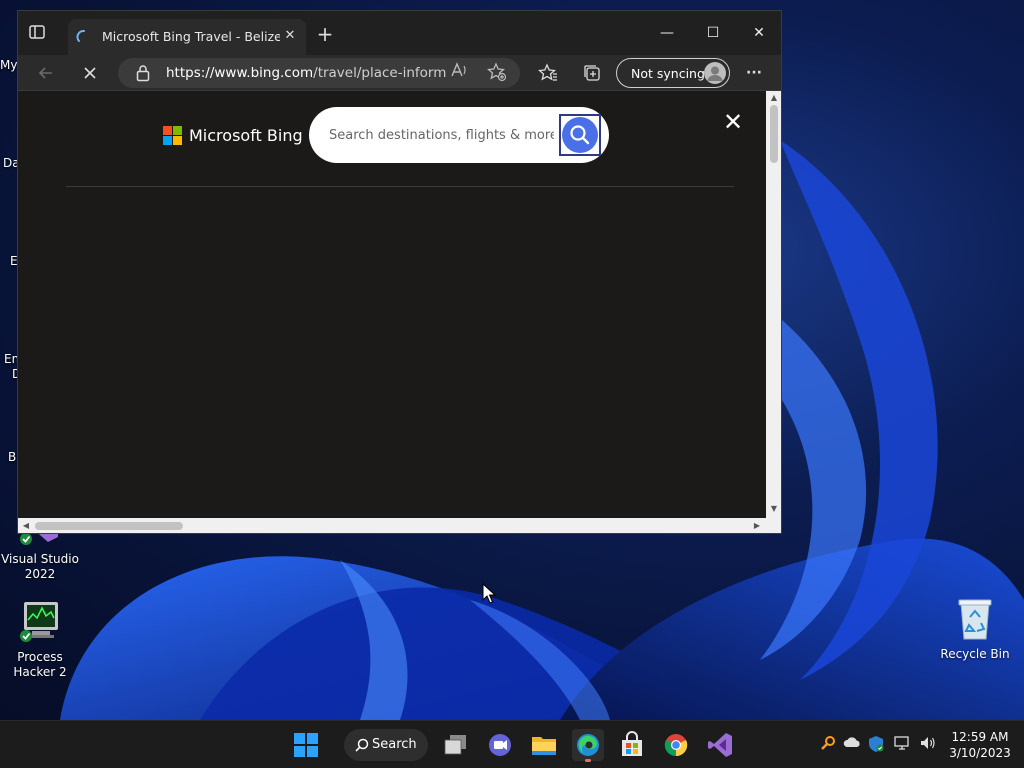 This screenshot has width=1024, height=768. Describe the element at coordinates (588, 745) in the screenshot. I see `edge-browser-icon` at that location.